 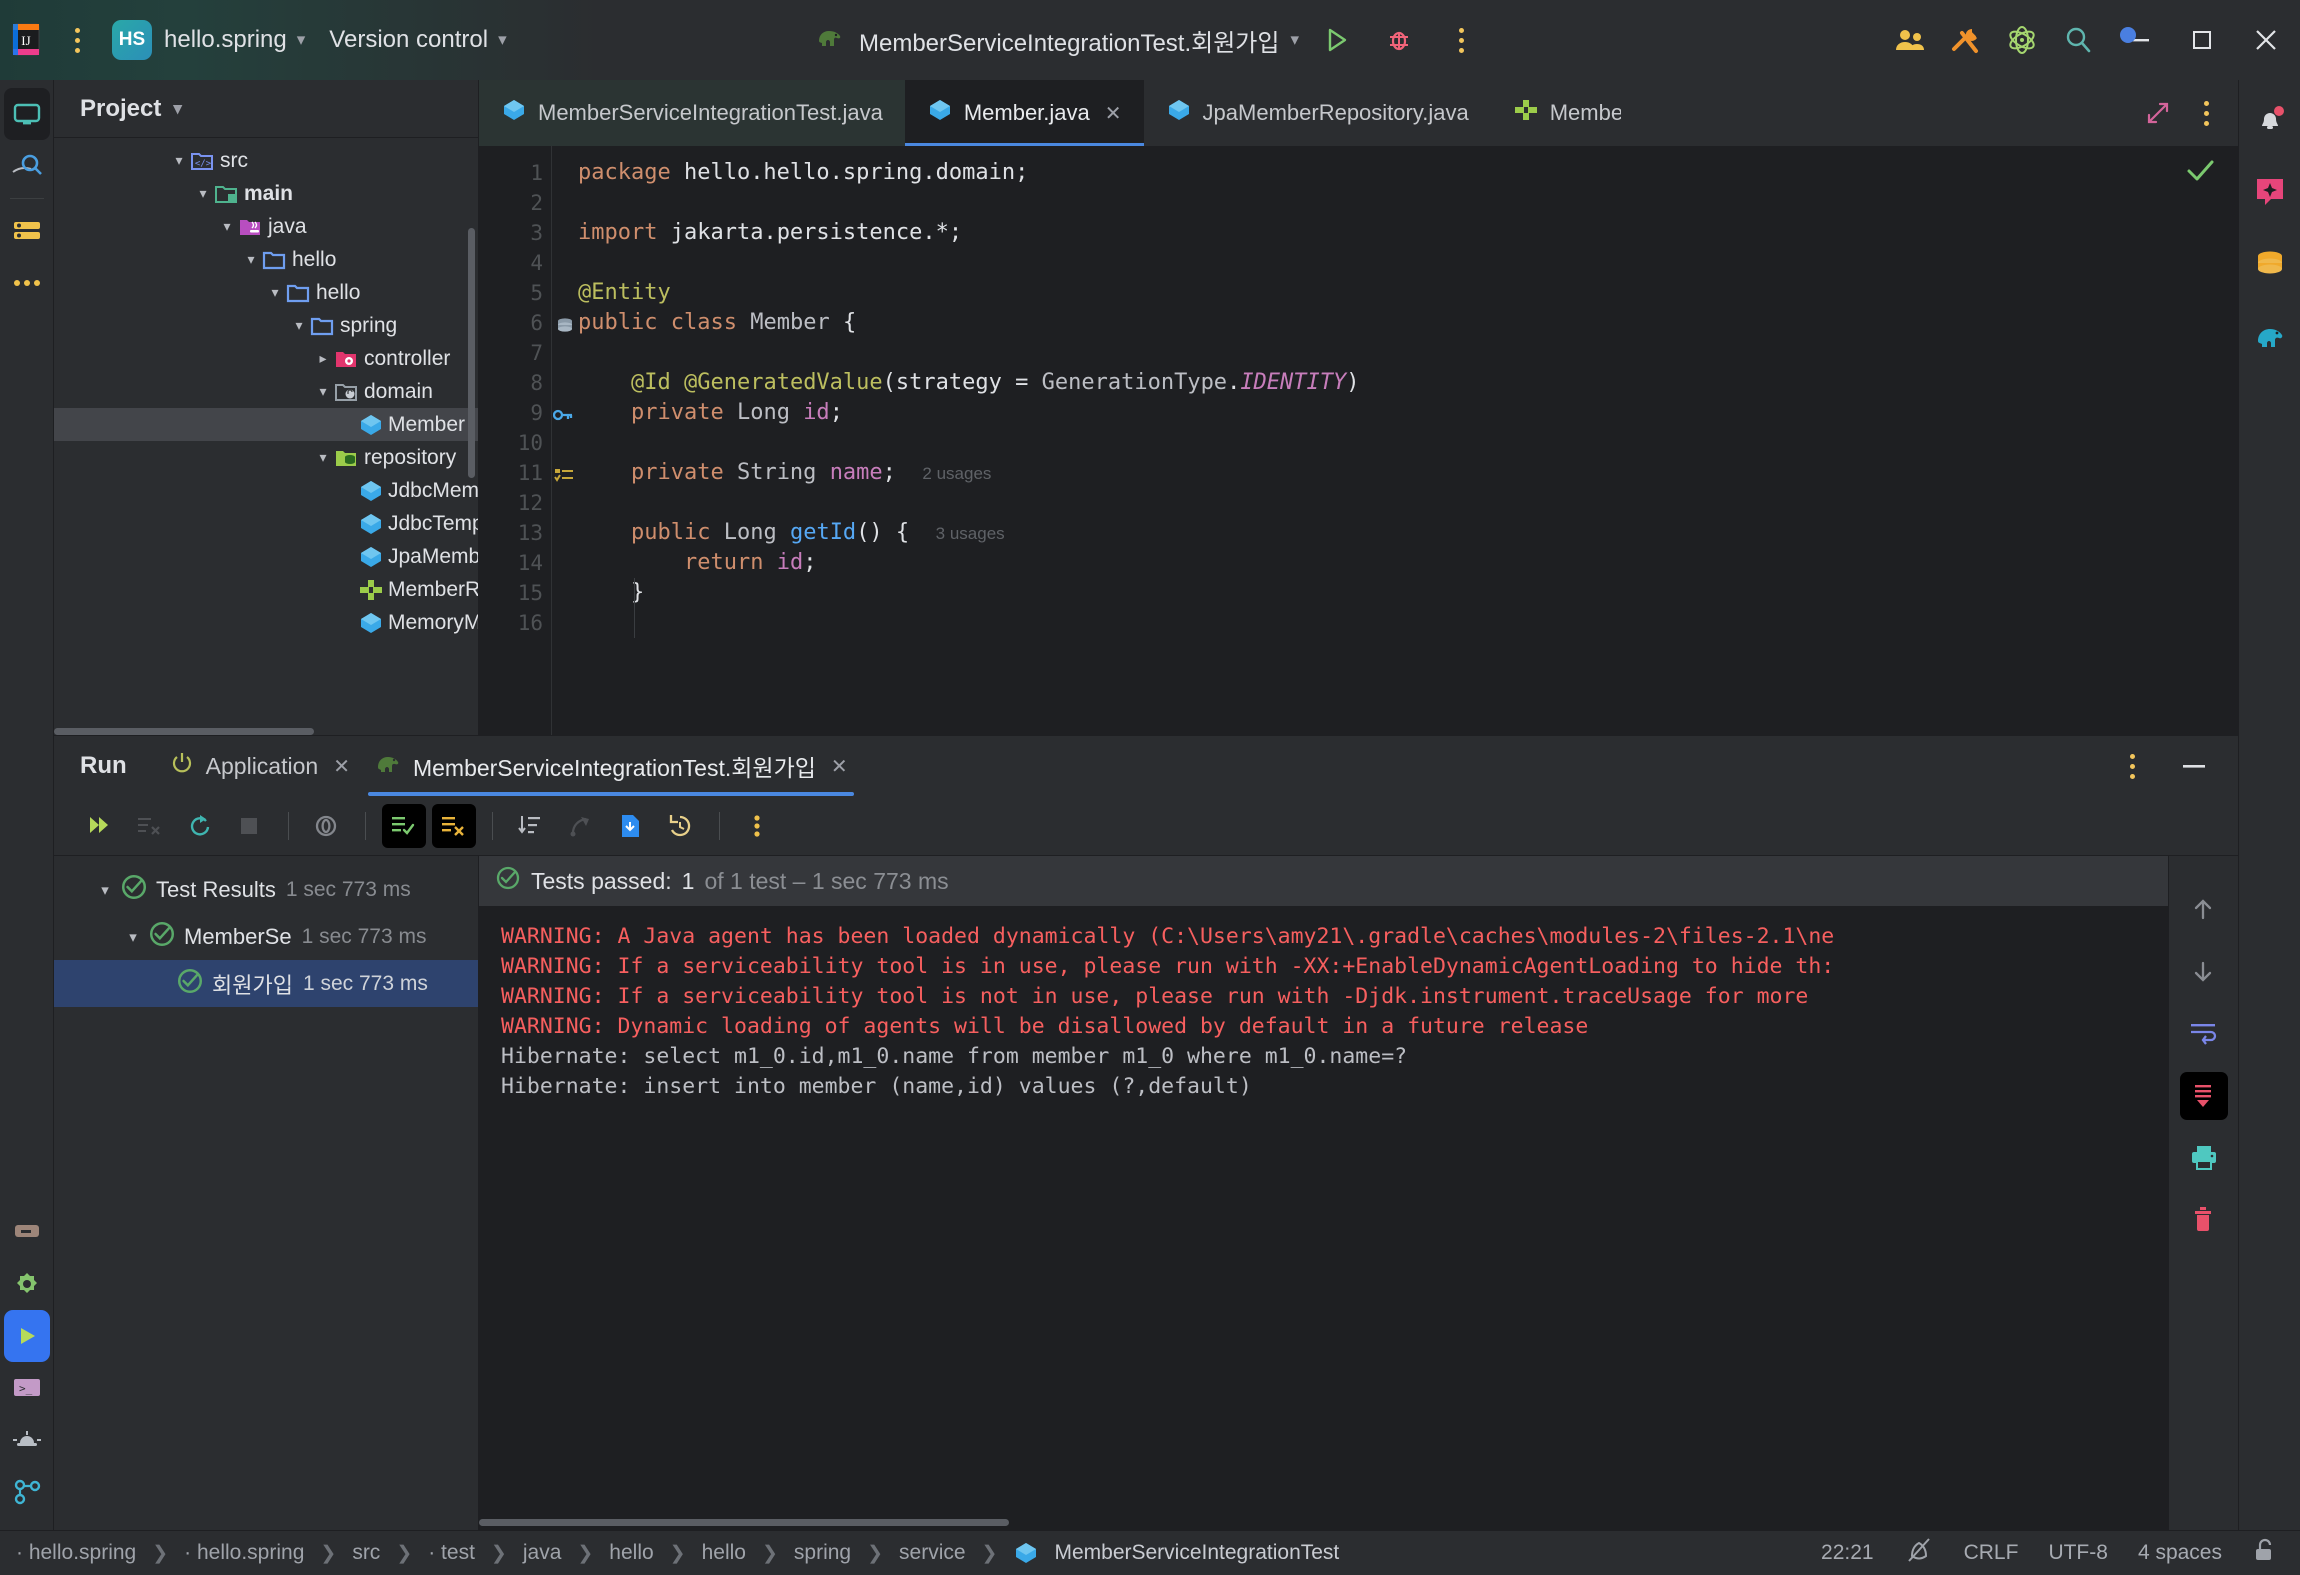 What do you see at coordinates (266, 391) in the screenshot?
I see `project-tree-item: ▾ domain` at bounding box center [266, 391].